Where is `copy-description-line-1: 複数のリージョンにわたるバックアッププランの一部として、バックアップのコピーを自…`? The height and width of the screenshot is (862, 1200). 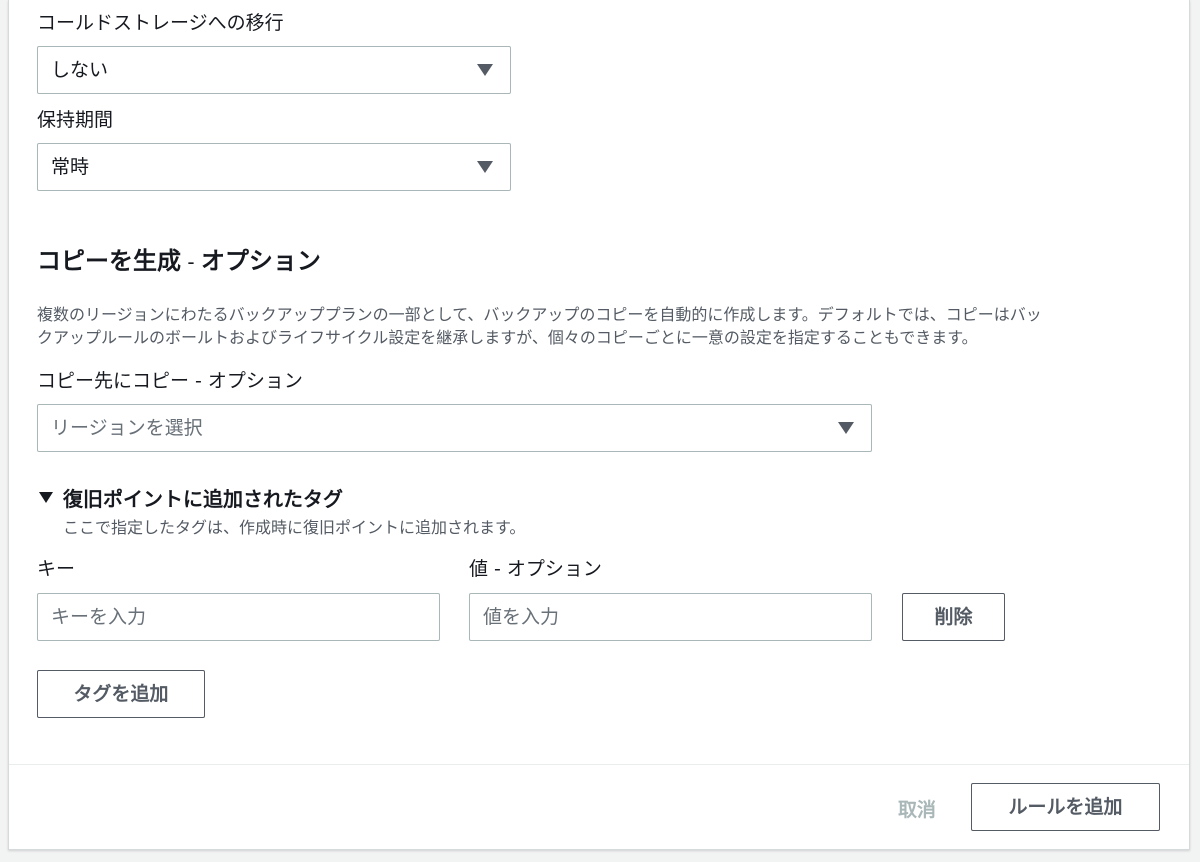 copy-description-line-1: 複数のリージョンにわたるバックアッププランの一部として、バックアップのコピーを自… is located at coordinates (539, 314).